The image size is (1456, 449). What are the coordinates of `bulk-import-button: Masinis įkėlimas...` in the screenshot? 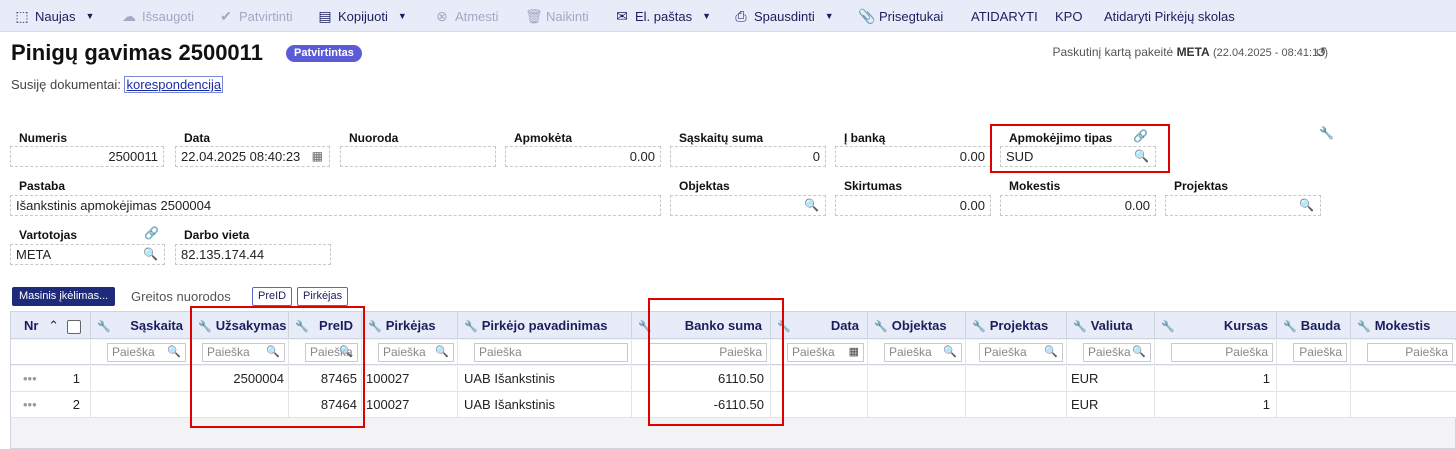 It's located at (64, 296).